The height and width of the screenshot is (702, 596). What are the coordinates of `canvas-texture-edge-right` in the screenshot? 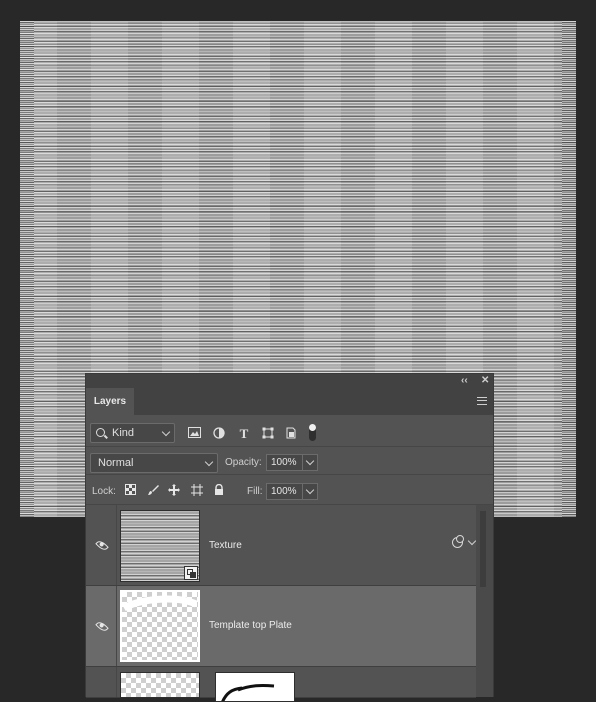 It's located at (569, 269).